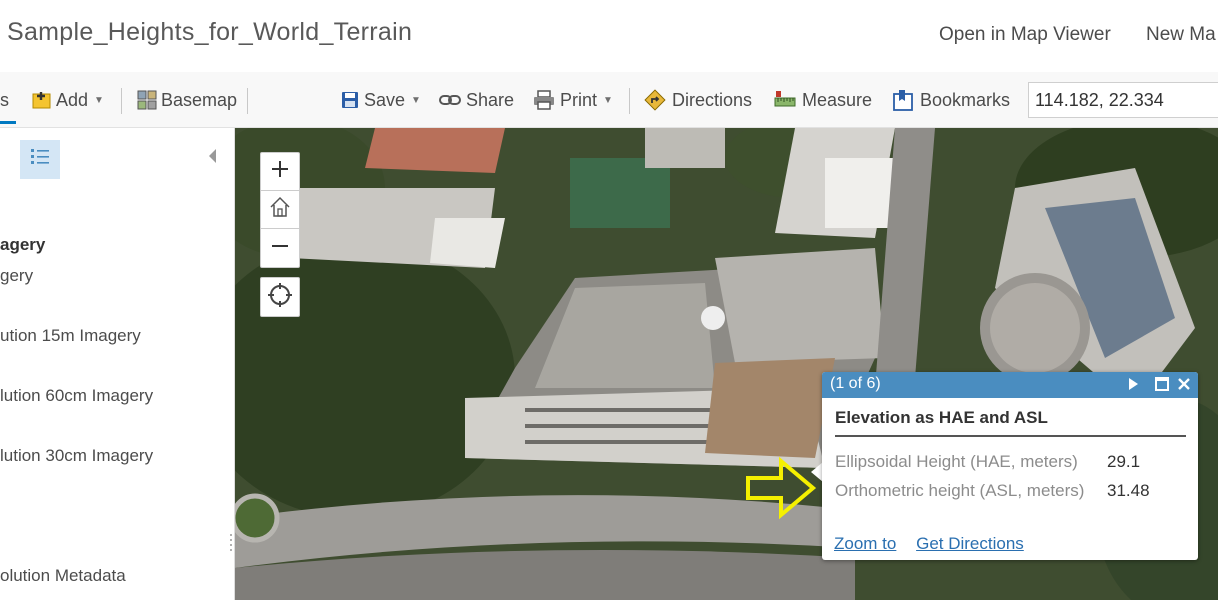  Describe the element at coordinates (579, 99) in the screenshot. I see `print-button-label: Print` at that location.